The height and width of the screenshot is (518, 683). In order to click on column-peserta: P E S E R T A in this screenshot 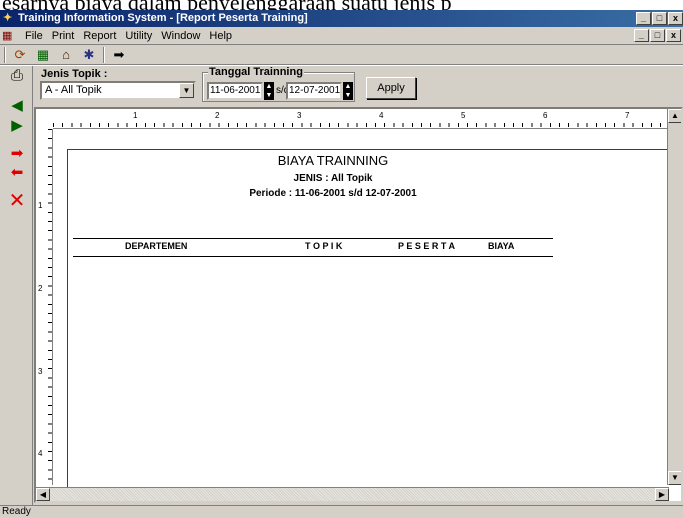, I will do `click(427, 246)`.